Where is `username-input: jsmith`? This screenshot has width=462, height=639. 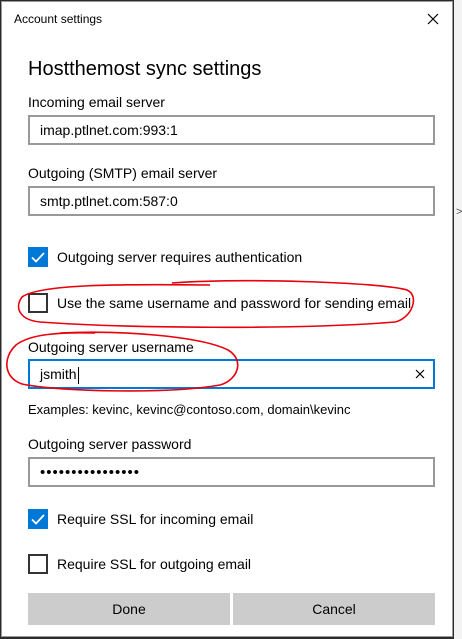
username-input: jsmith is located at coordinates (231, 374).